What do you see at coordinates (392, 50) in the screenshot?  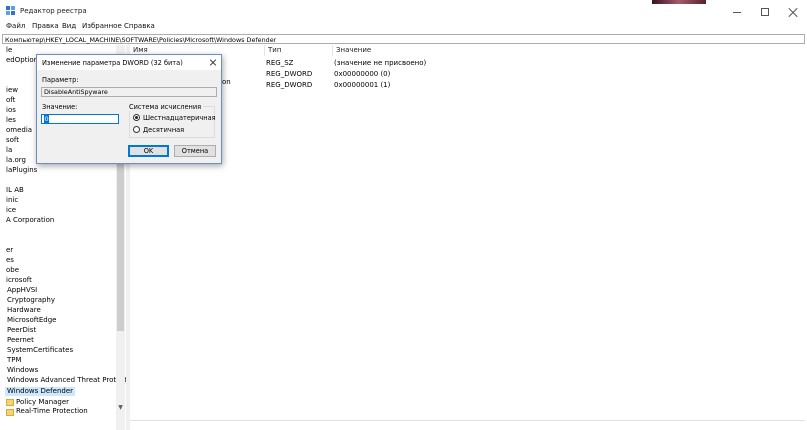 I see `column-header-value: Значение` at bounding box center [392, 50].